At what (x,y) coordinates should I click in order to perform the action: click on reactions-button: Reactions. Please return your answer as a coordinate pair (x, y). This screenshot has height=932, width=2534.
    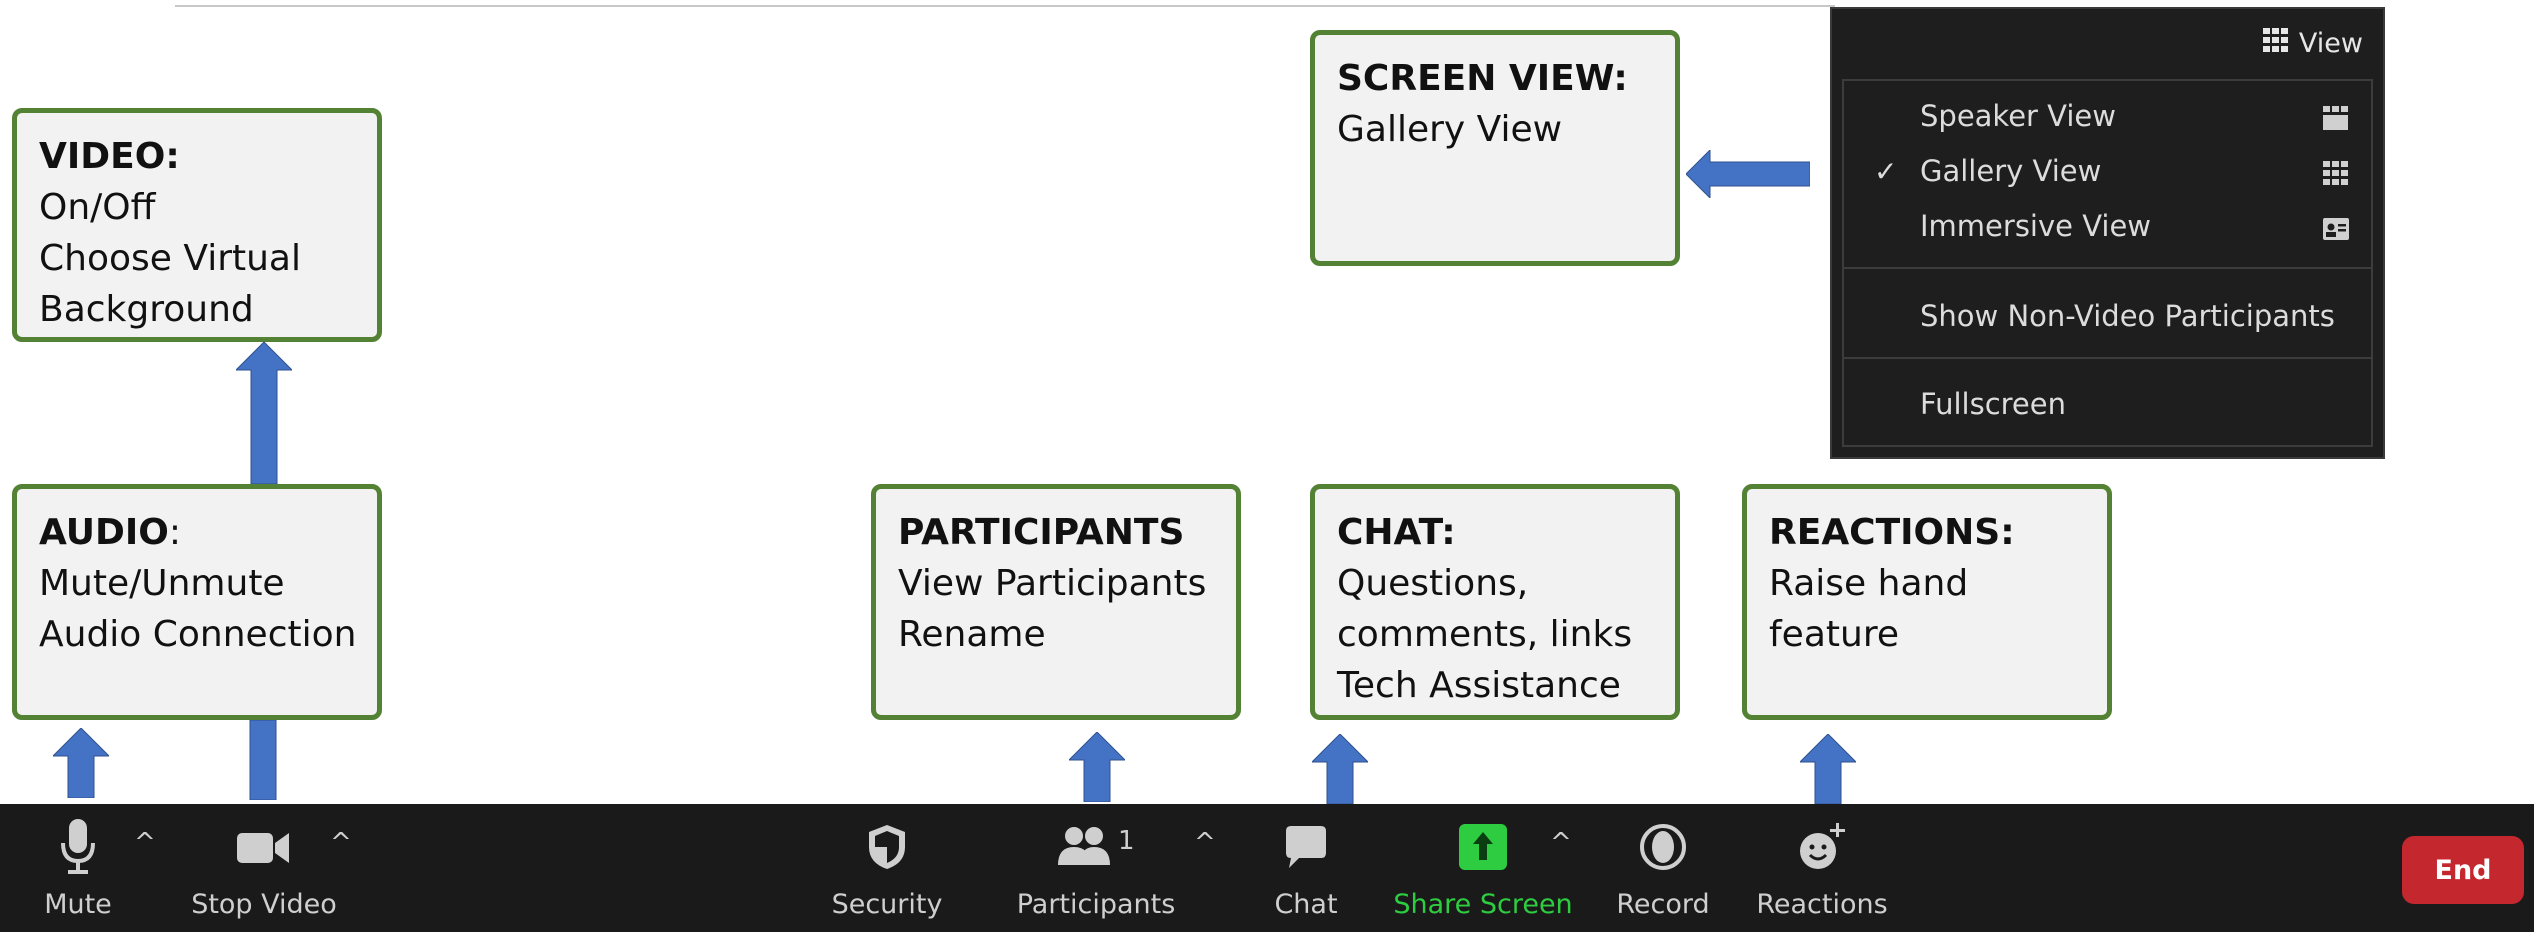
    Looking at the image, I should click on (1822, 868).